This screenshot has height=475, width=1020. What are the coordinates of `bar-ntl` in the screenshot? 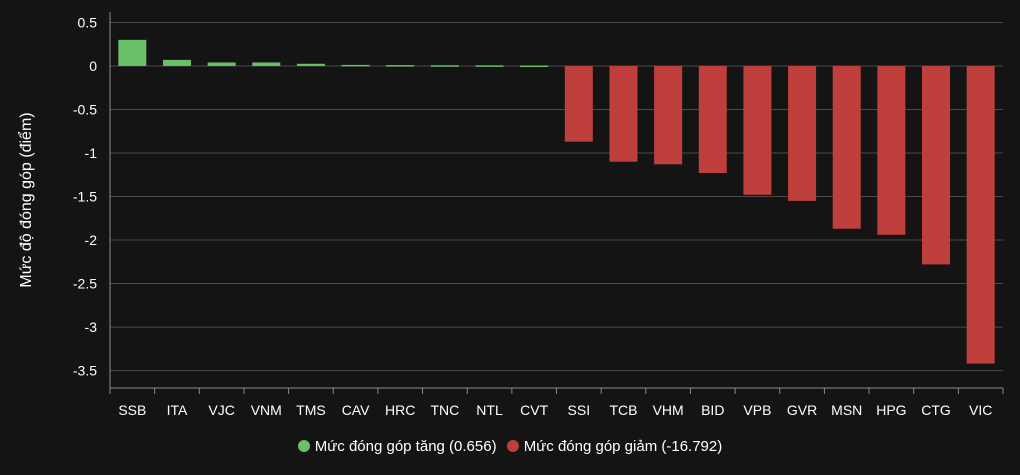 It's located at (489, 66).